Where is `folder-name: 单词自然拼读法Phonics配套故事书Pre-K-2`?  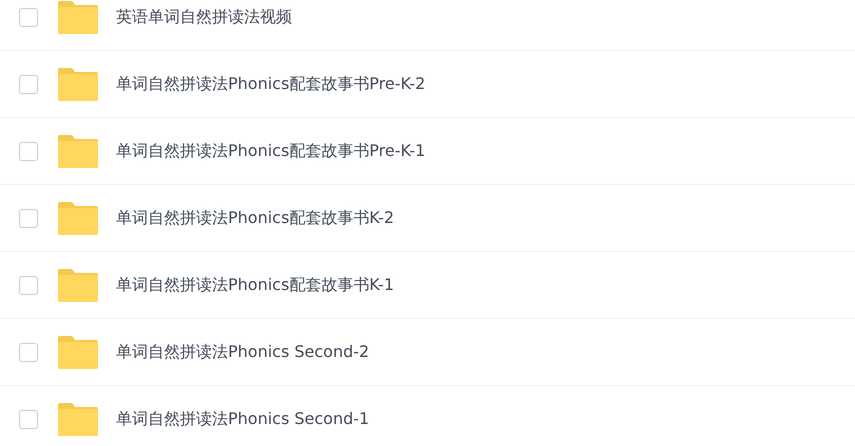 folder-name: 单词自然拼读法Phonics配套故事书Pre-K-2 is located at coordinates (271, 84).